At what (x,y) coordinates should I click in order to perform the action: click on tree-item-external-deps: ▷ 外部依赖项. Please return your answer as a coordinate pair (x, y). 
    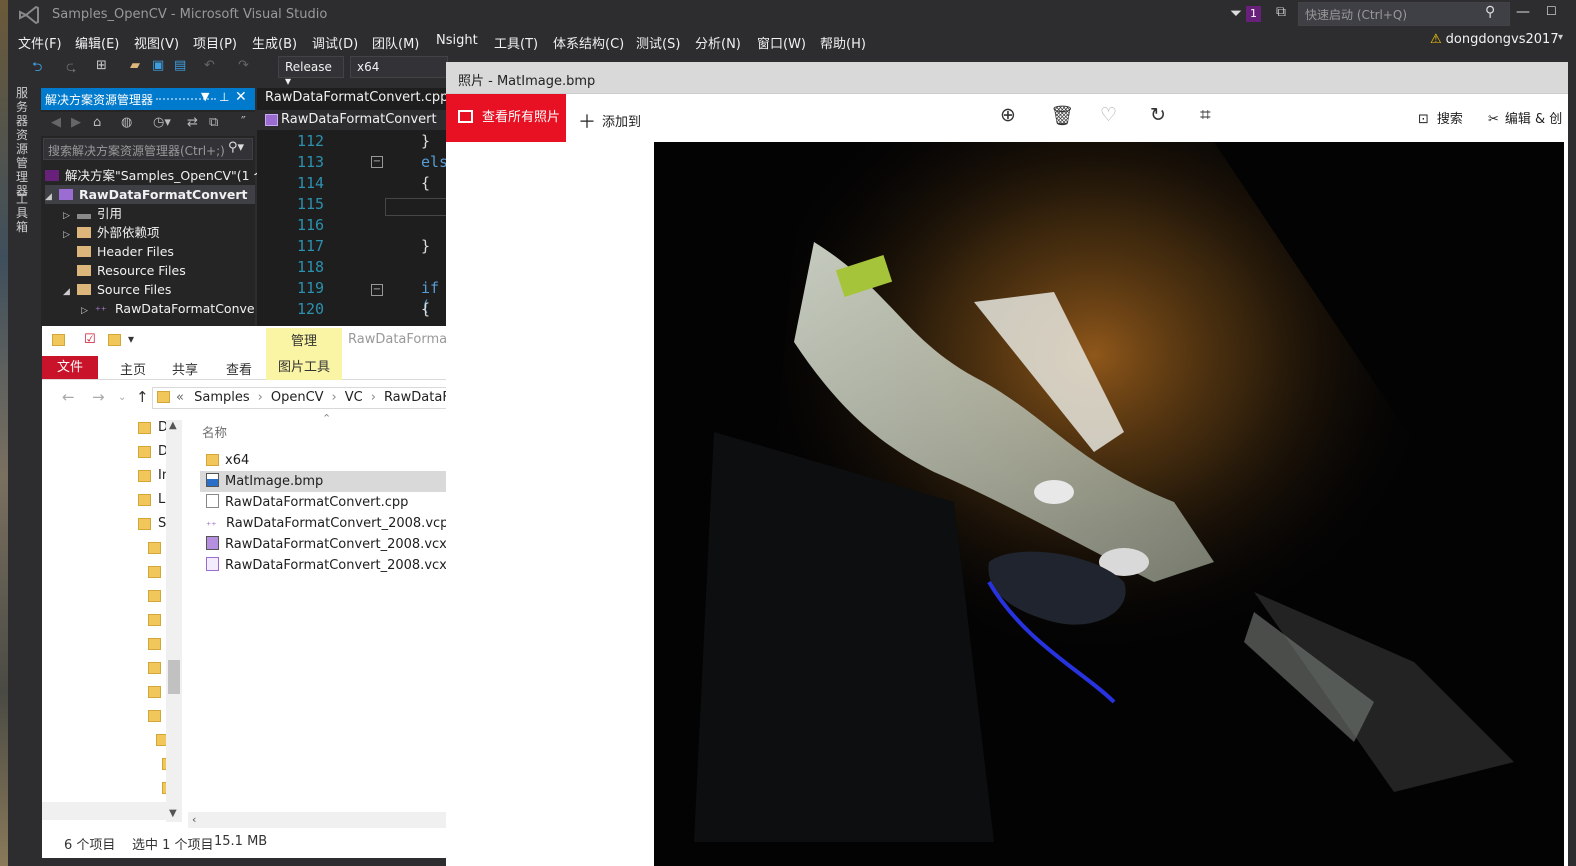
    Looking at the image, I should click on (111, 232).